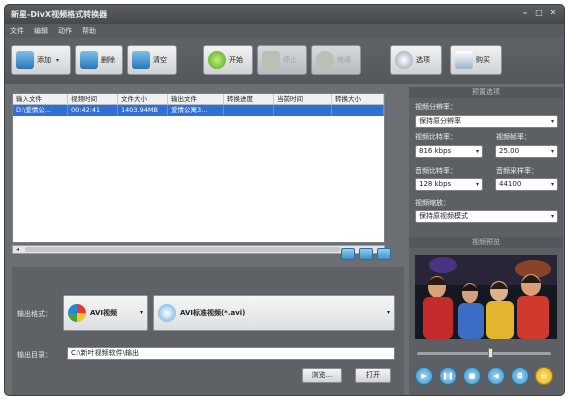 The width and height of the screenshot is (570, 400). What do you see at coordinates (25, 60) in the screenshot?
I see `film-add-icon` at bounding box center [25, 60].